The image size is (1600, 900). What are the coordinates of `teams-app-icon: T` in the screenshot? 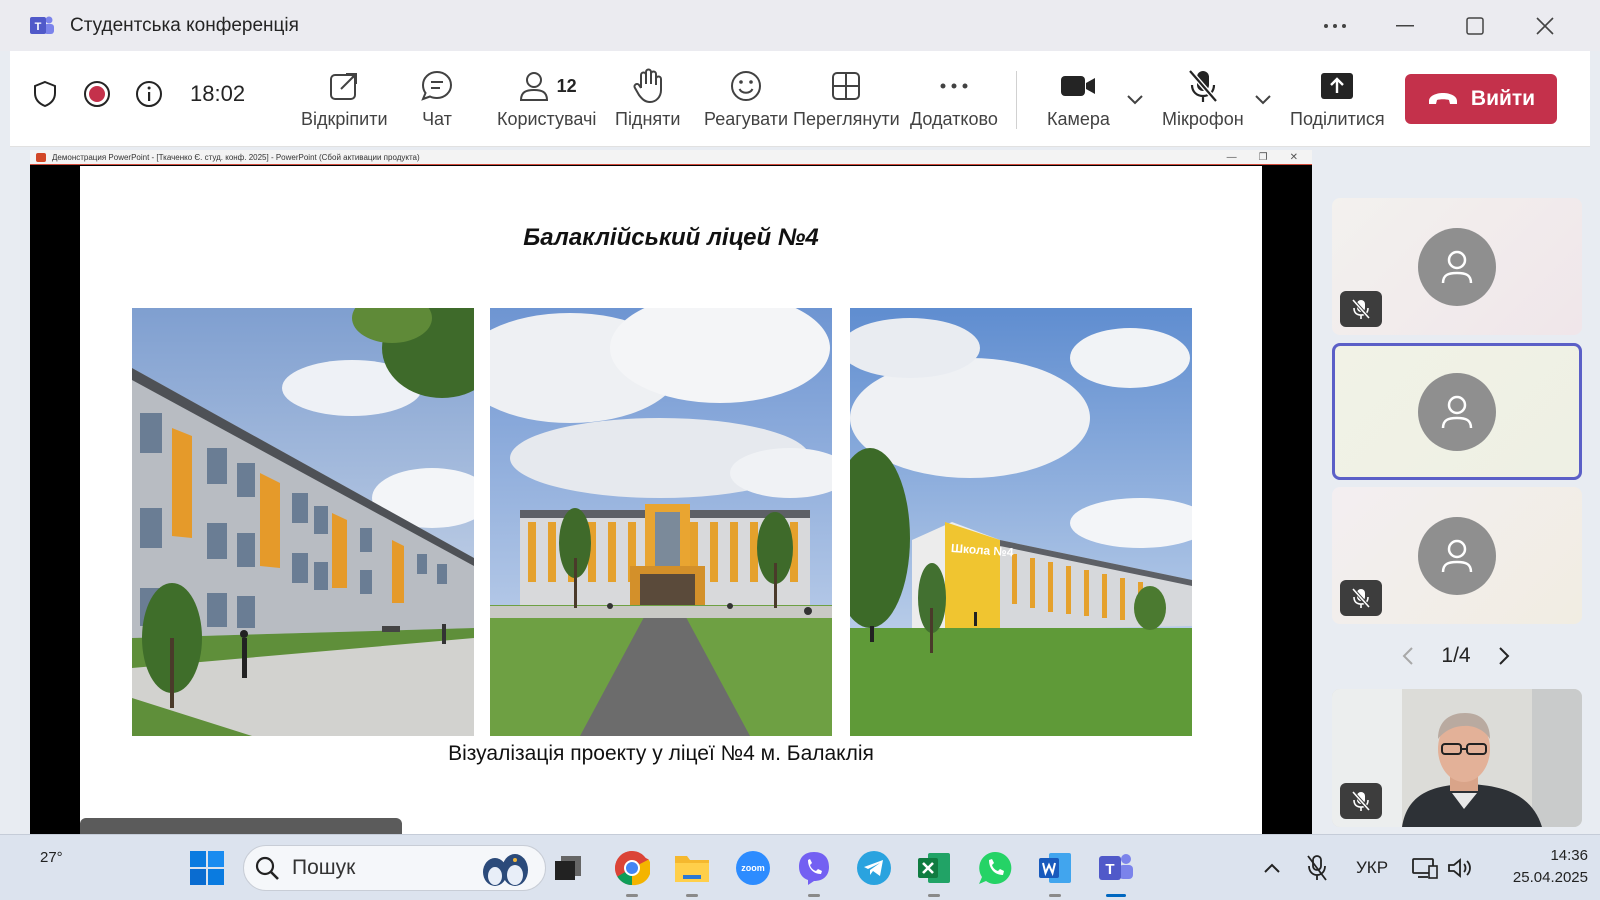 It's located at (1116, 872).